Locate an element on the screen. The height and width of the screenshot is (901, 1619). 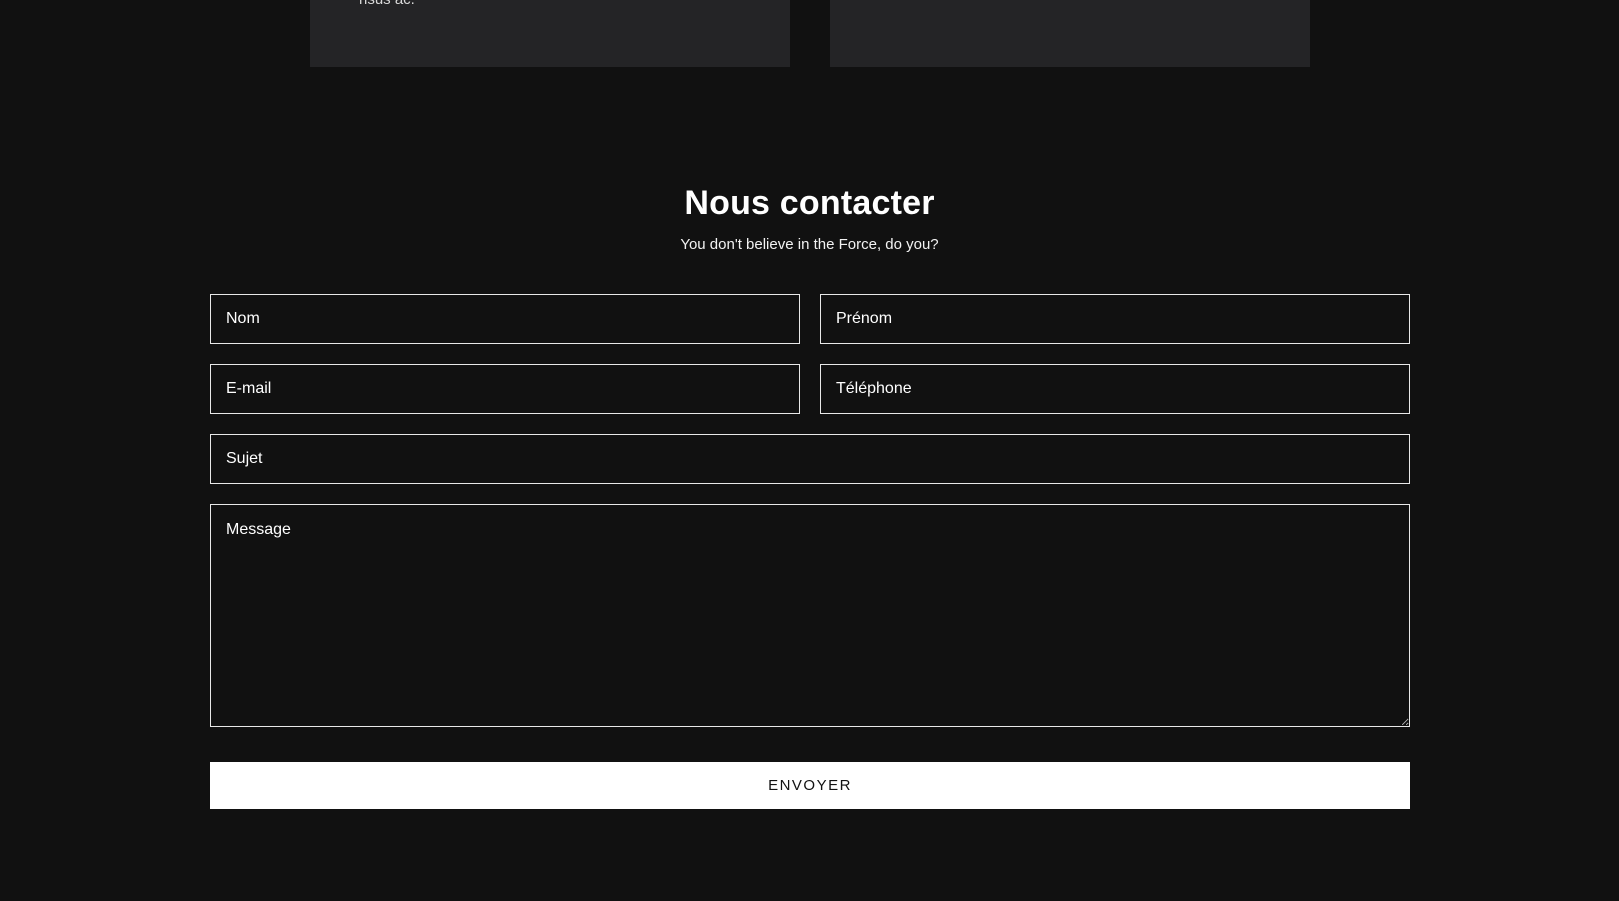
contact-subtitle: You don't believe in the Force, do you? is located at coordinates (809, 244).